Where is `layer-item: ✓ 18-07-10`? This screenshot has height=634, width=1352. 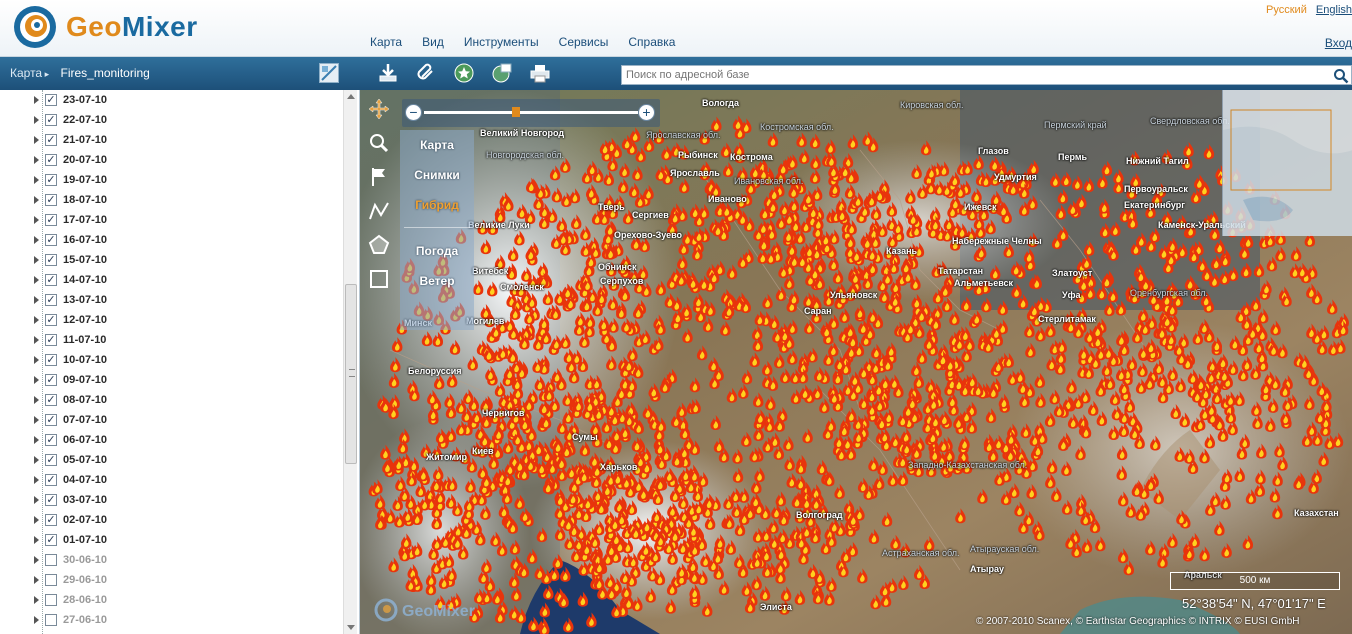
layer-item: ✓ 18-07-10 is located at coordinates (70, 200).